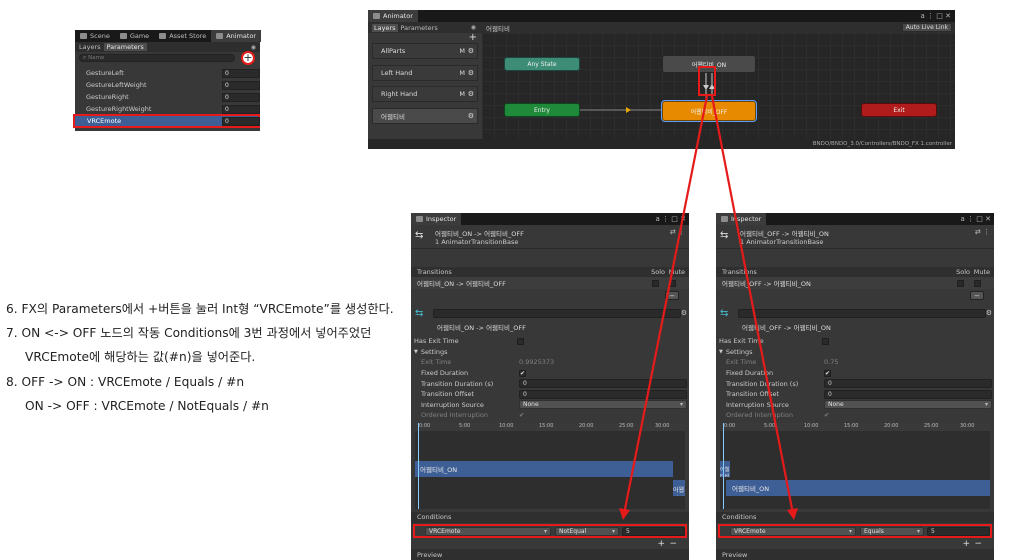 The image size is (1024, 560). What do you see at coordinates (182, 36) in the screenshot?
I see `tab-asset-store: Asset Store` at bounding box center [182, 36].